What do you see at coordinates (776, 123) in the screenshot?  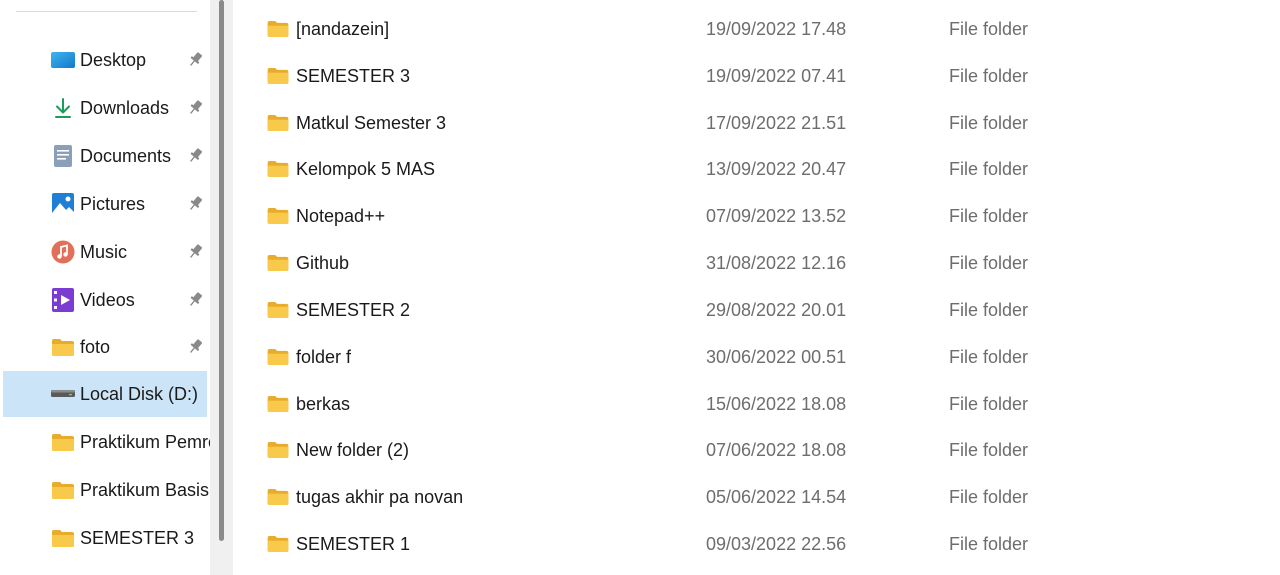 I see `file-date-modified: 17/09/2022 21.51` at bounding box center [776, 123].